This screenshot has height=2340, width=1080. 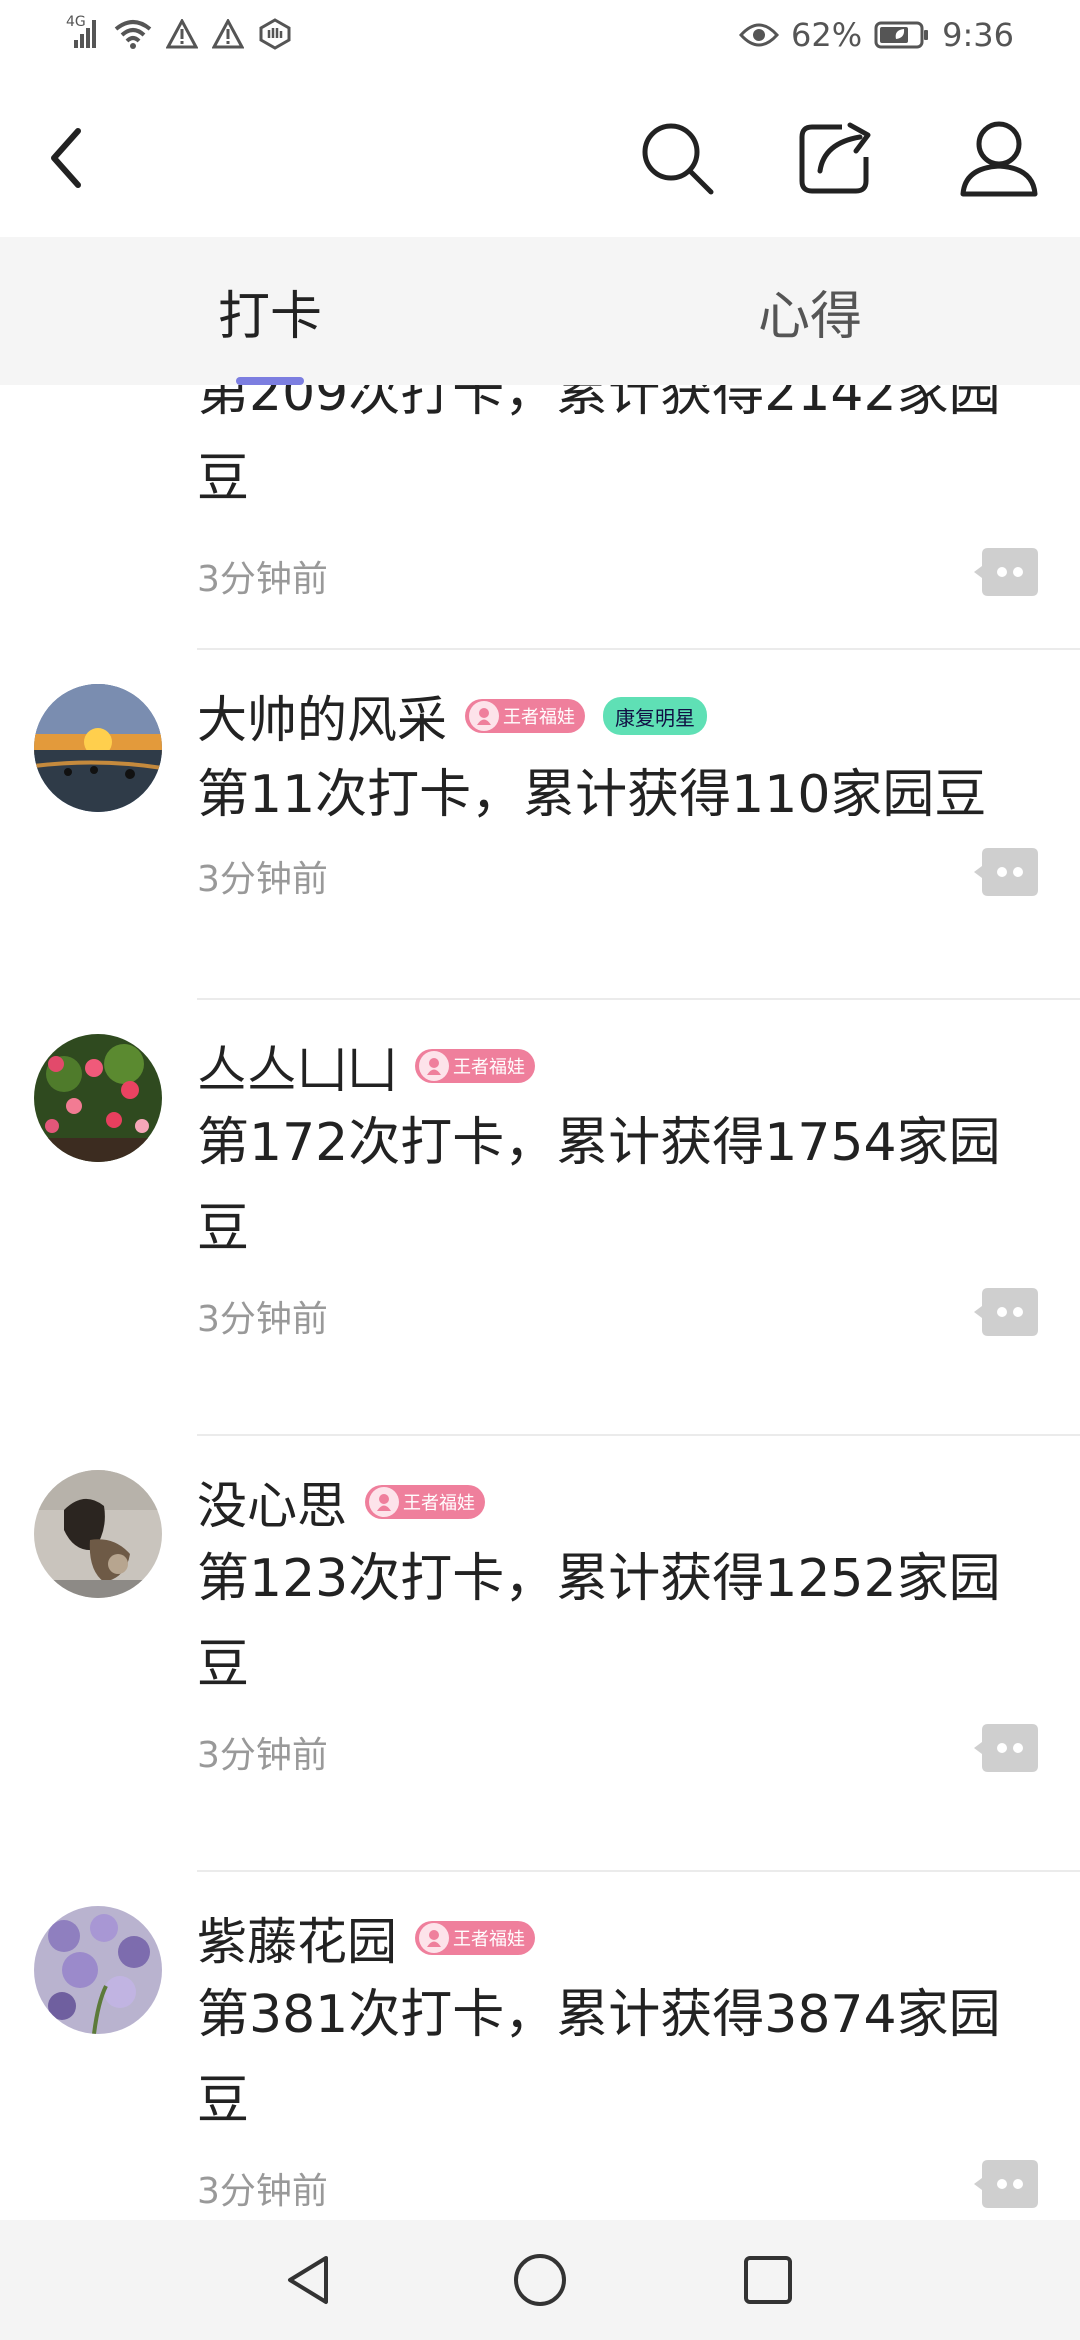 I want to click on top-navigation-bar, so click(x=540, y=156).